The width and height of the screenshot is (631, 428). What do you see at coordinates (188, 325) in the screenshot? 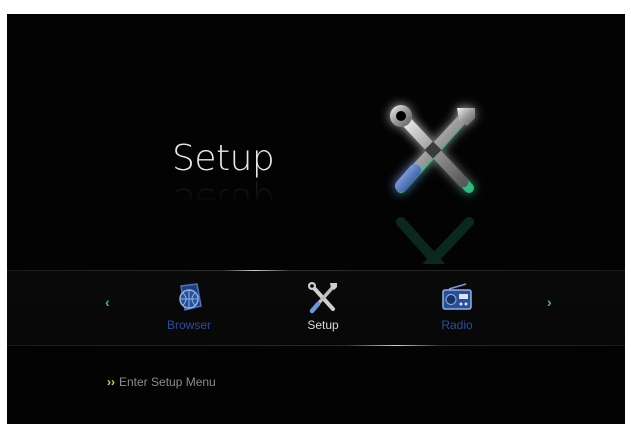
I see `menu-item-label: Browser` at bounding box center [188, 325].